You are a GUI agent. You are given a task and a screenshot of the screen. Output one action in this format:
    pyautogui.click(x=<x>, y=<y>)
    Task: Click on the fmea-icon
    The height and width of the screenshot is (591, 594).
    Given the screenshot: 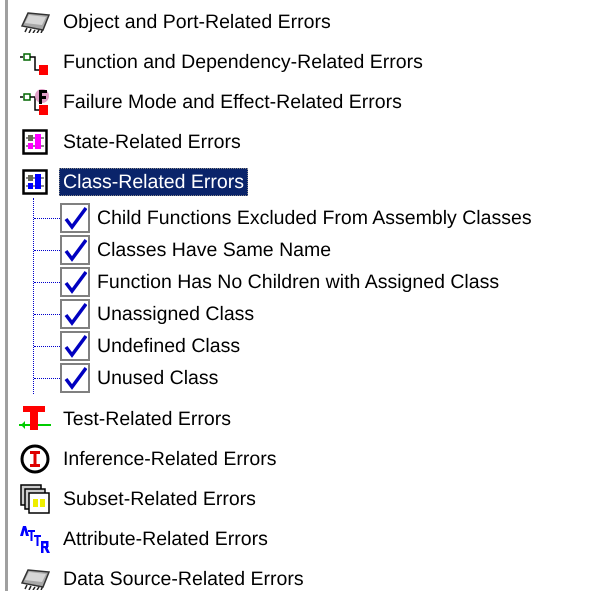 What is the action you would take?
    pyautogui.click(x=35, y=102)
    